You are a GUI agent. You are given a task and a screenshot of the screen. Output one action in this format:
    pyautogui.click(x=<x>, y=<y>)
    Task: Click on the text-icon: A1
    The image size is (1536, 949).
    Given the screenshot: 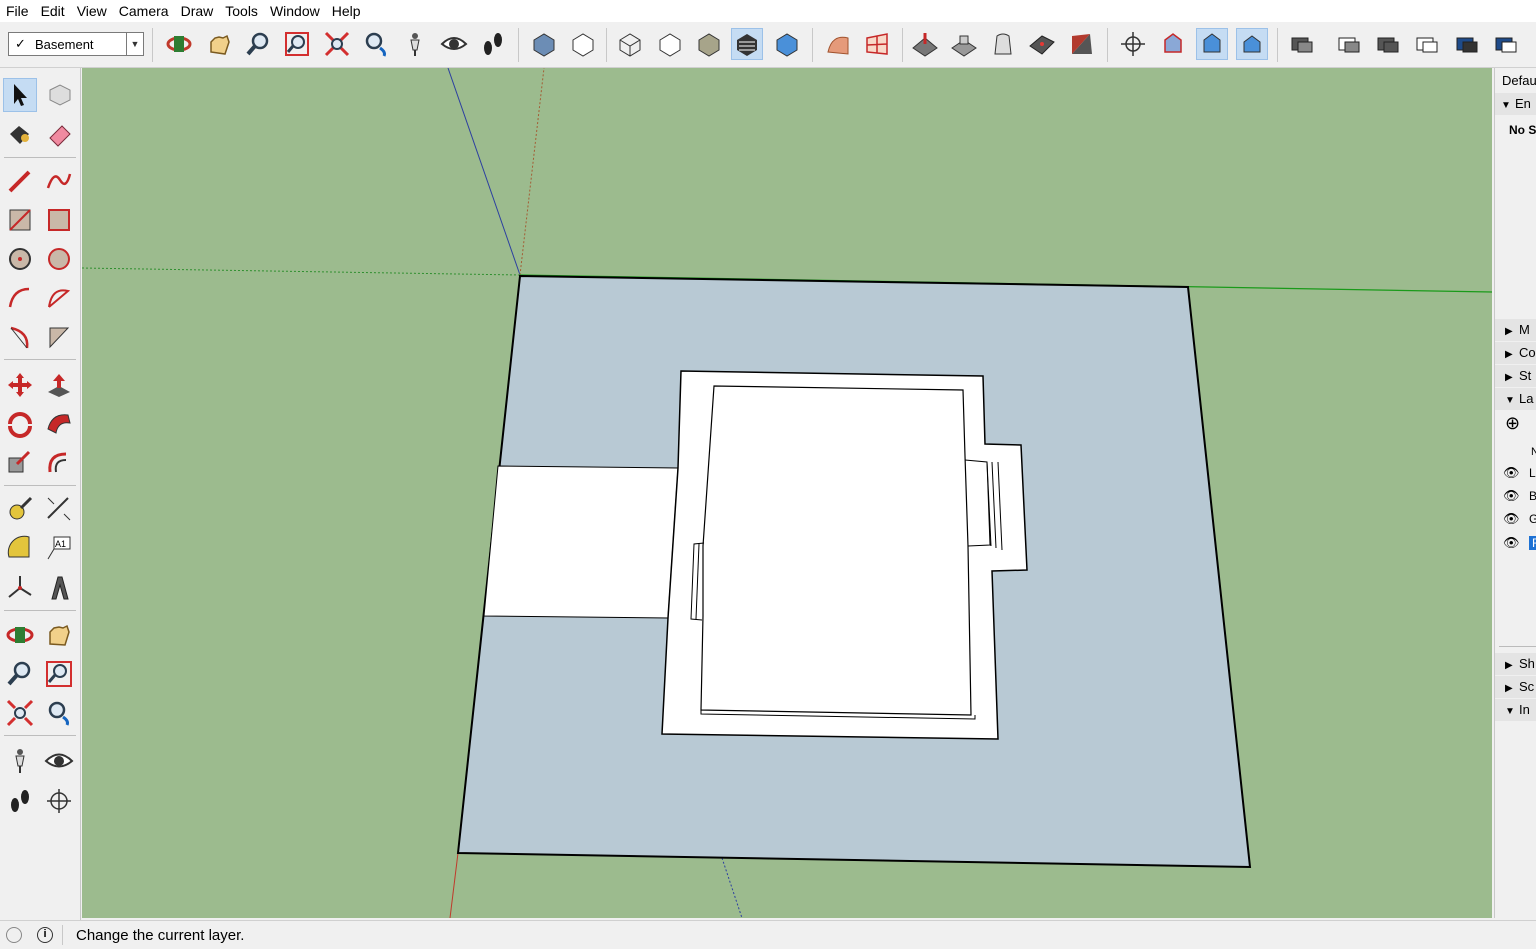 What is the action you would take?
    pyautogui.click(x=59, y=548)
    